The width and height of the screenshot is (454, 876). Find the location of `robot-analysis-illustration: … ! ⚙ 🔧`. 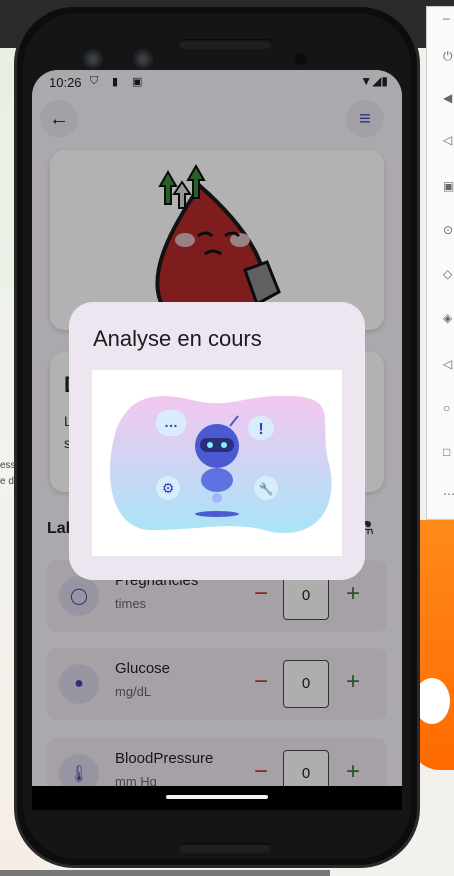

robot-analysis-illustration: … ! ⚙ 🔧 is located at coordinates (217, 463).